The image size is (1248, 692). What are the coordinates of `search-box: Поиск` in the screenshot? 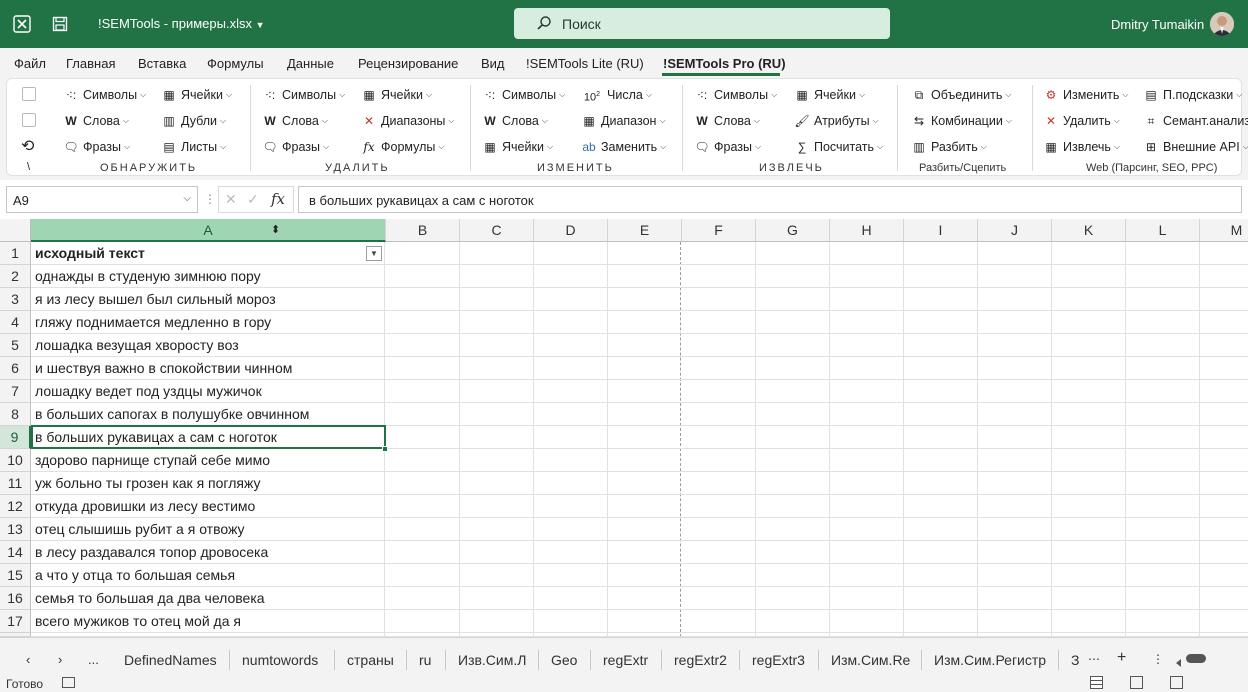 It's located at (702, 23).